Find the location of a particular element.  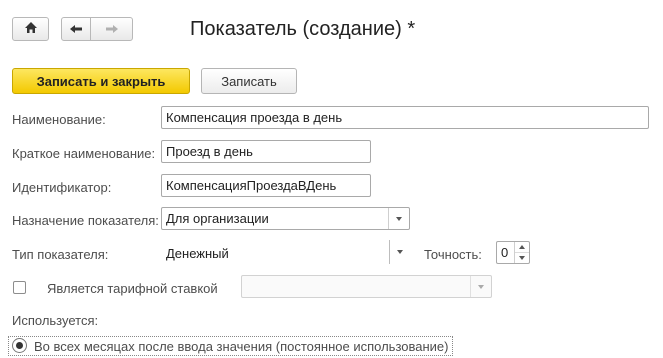

name-label: Наименование: is located at coordinates (59, 119).